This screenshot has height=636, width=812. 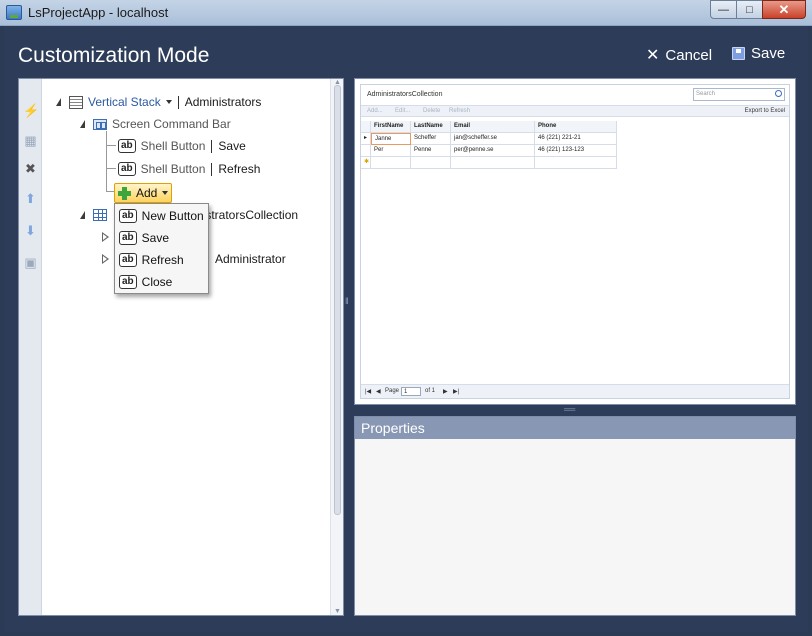 I want to click on move-up-icon: ⬆, so click(x=30, y=198).